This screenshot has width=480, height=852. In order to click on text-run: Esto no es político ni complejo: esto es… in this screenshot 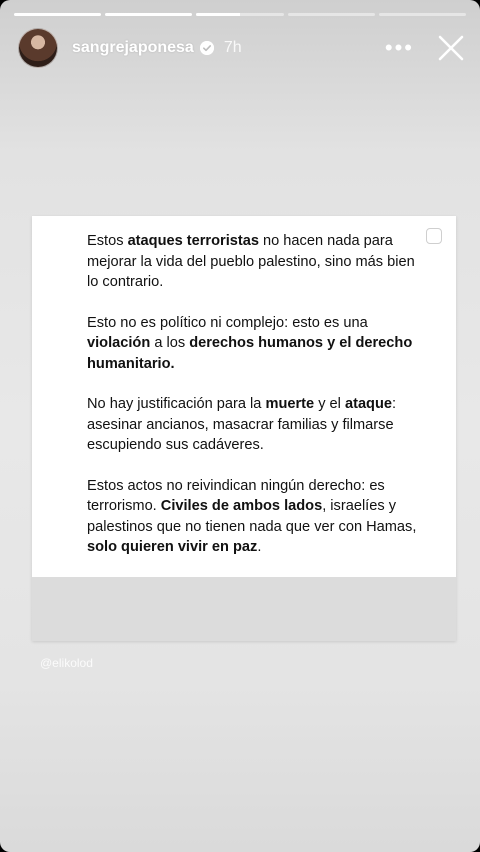, I will do `click(227, 322)`.